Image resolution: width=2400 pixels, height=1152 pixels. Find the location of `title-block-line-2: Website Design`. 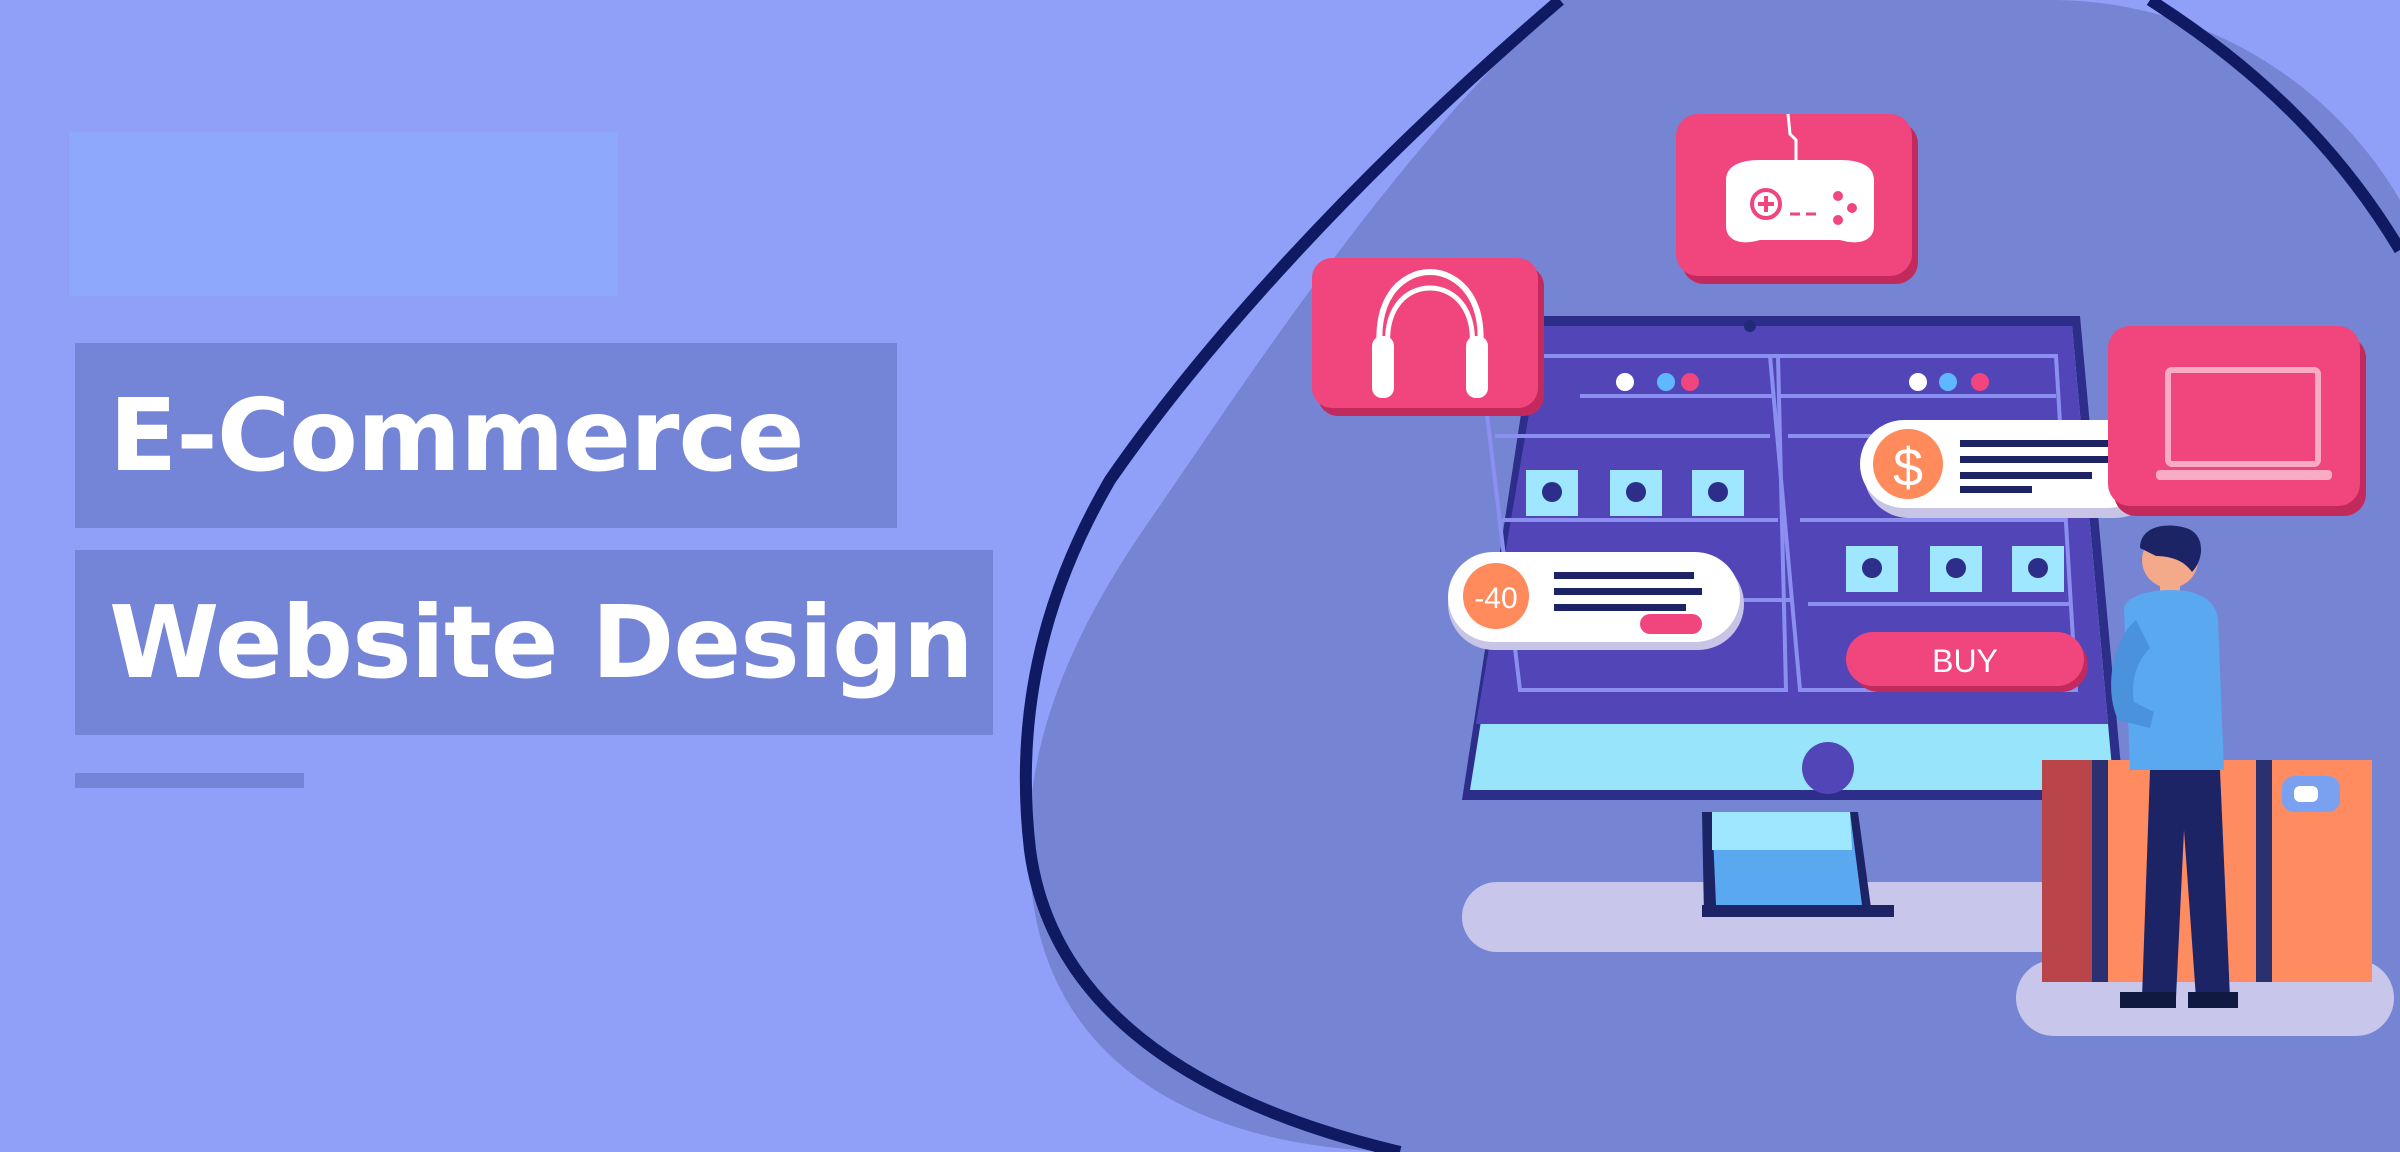

title-block-line-2: Website Design is located at coordinates (534, 642).